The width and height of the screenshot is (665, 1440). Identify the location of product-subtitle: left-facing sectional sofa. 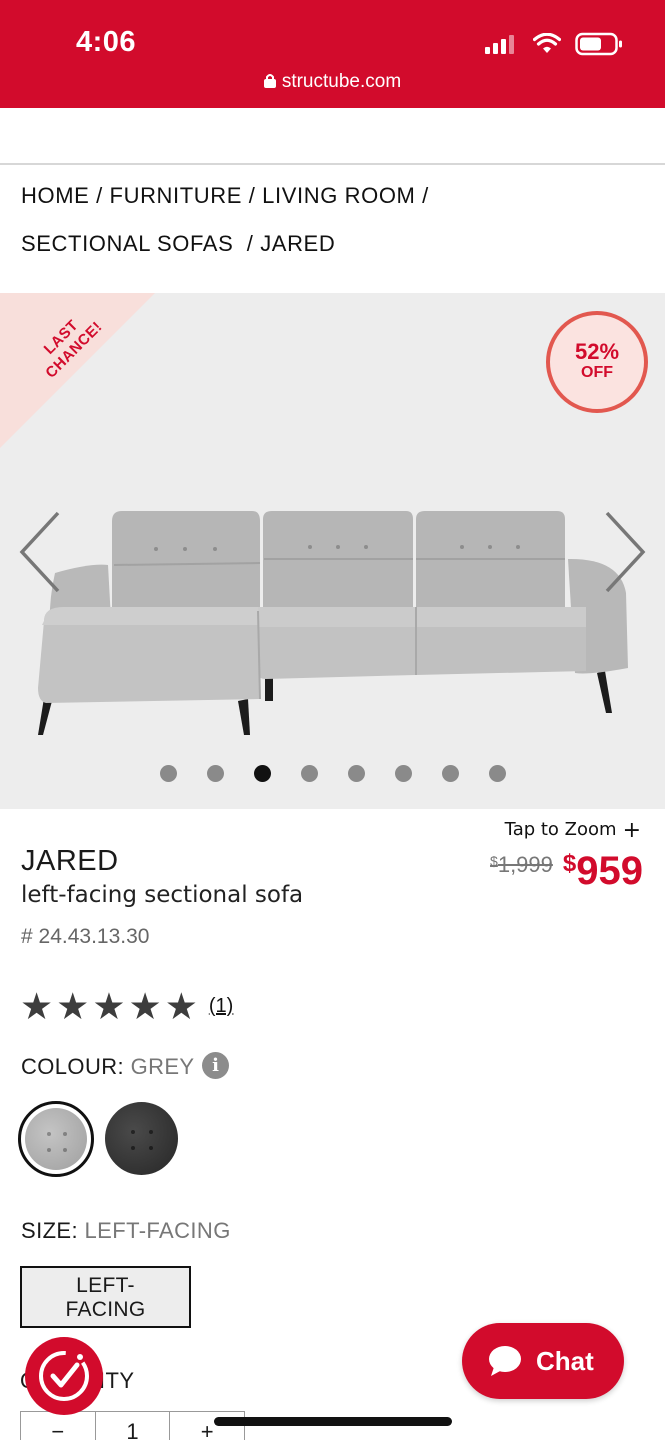
(162, 895).